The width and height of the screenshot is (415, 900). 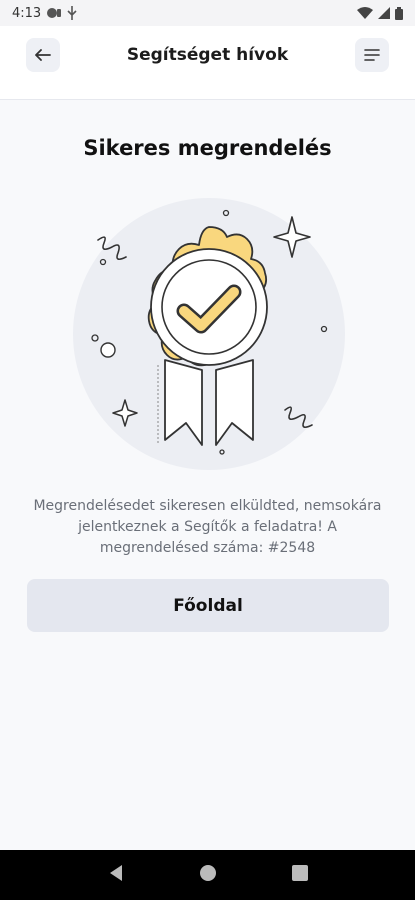 I want to click on system-nav-bar, so click(x=207, y=875).